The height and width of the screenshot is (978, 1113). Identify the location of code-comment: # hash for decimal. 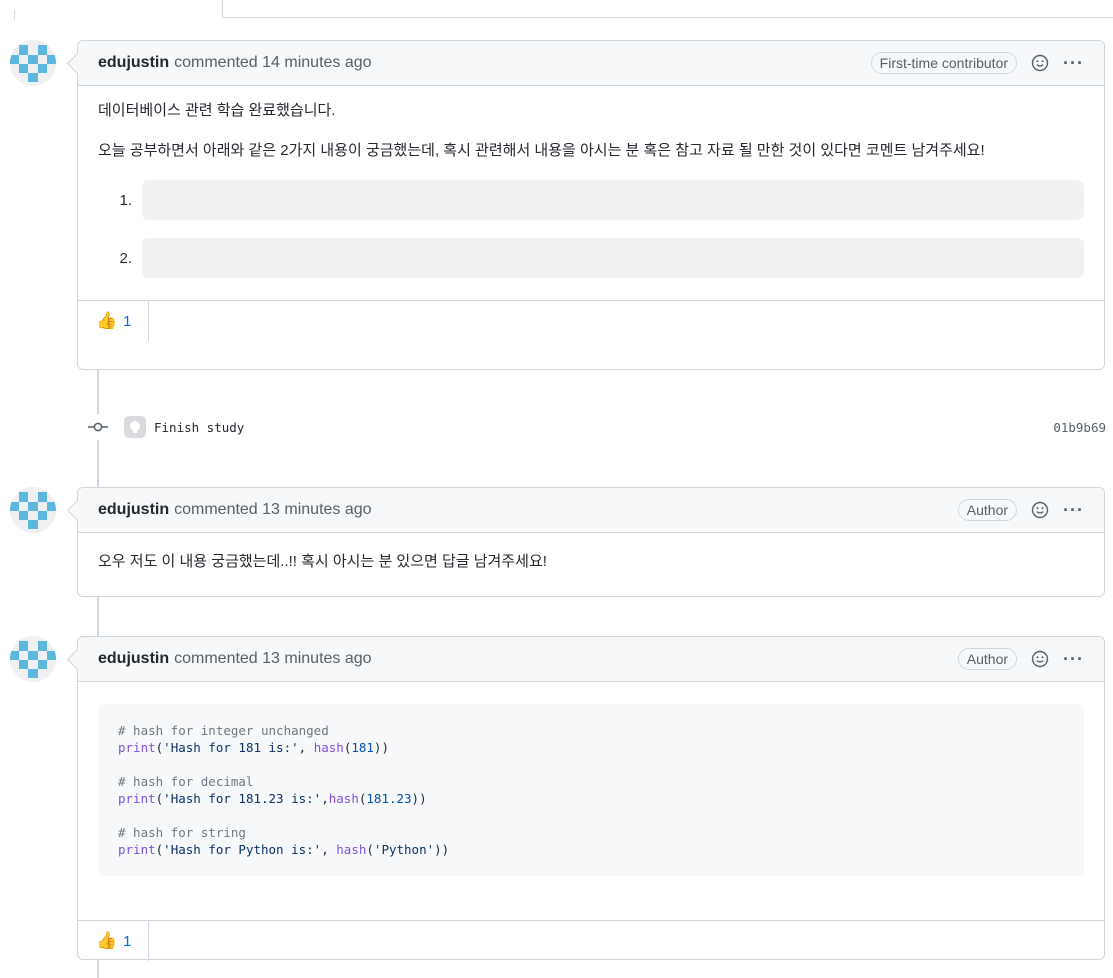
(186, 781).